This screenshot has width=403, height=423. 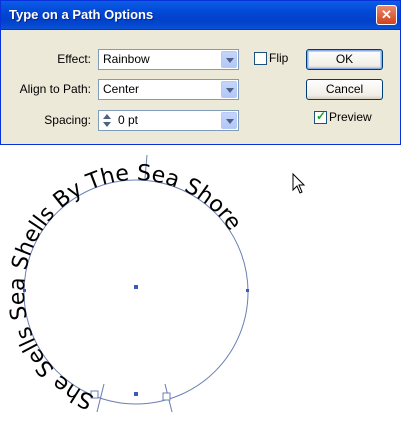 I want to click on ok-button: OK, so click(x=344, y=59).